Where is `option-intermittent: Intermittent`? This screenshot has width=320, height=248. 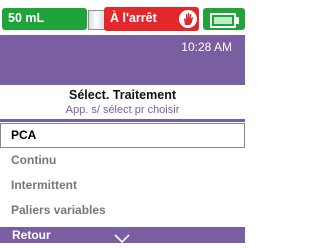
option-intermittent: Intermittent is located at coordinates (122, 185).